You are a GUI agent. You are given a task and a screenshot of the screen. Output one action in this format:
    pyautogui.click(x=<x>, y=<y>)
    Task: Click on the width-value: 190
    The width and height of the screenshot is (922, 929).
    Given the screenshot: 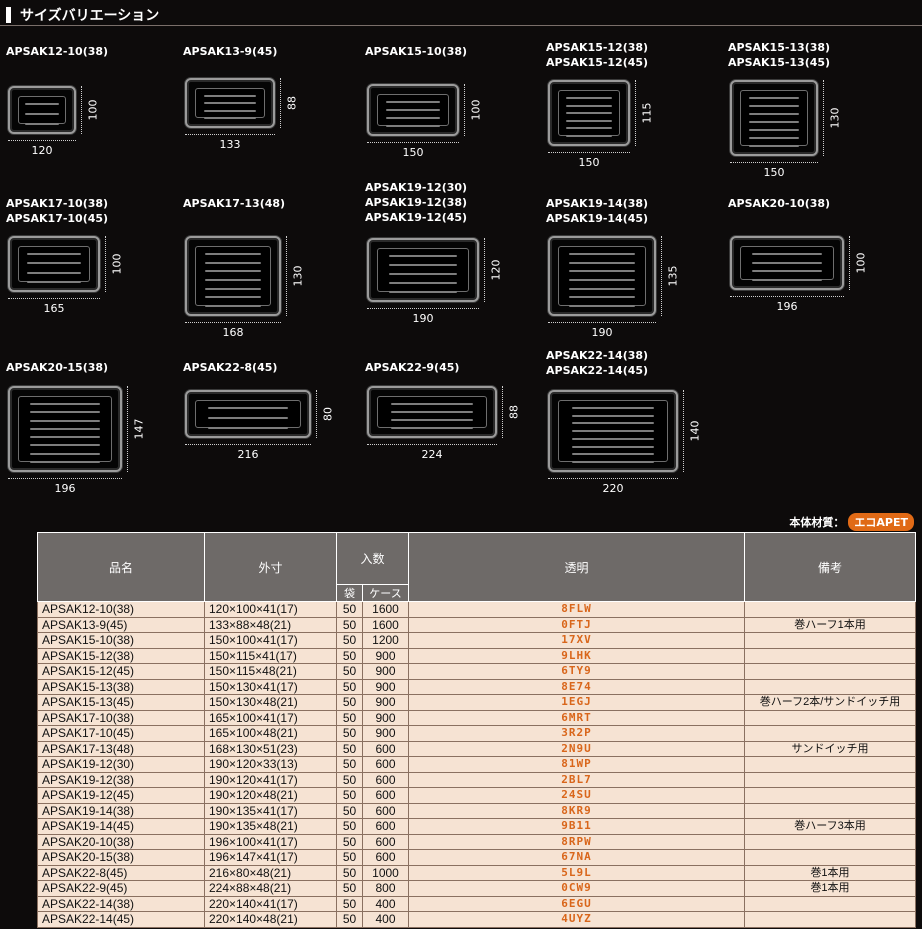 What is the action you would take?
    pyautogui.click(x=423, y=318)
    